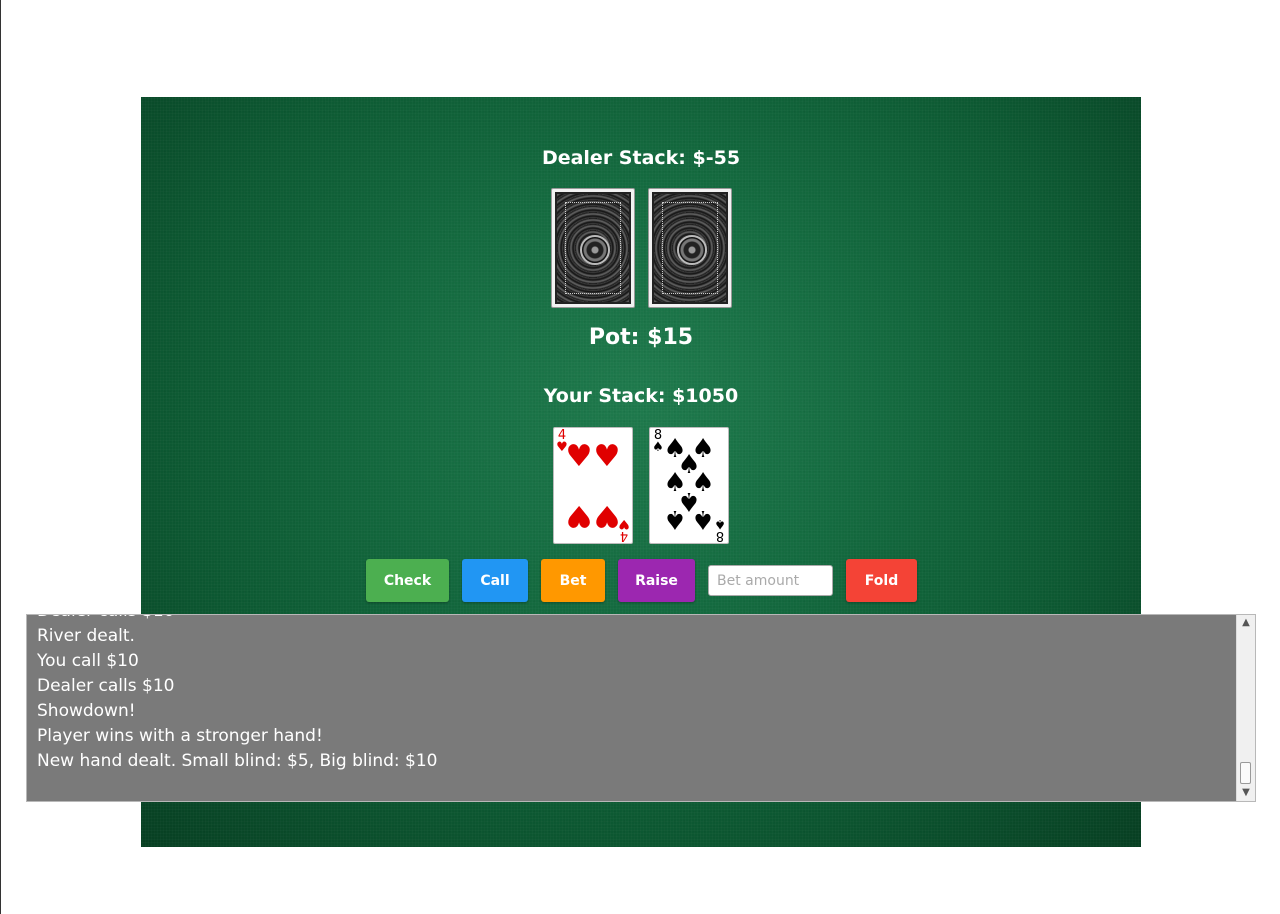 Image resolution: width=1280 pixels, height=914 pixels. I want to click on card-corner-bottom: 4 ♥, so click(624, 529).